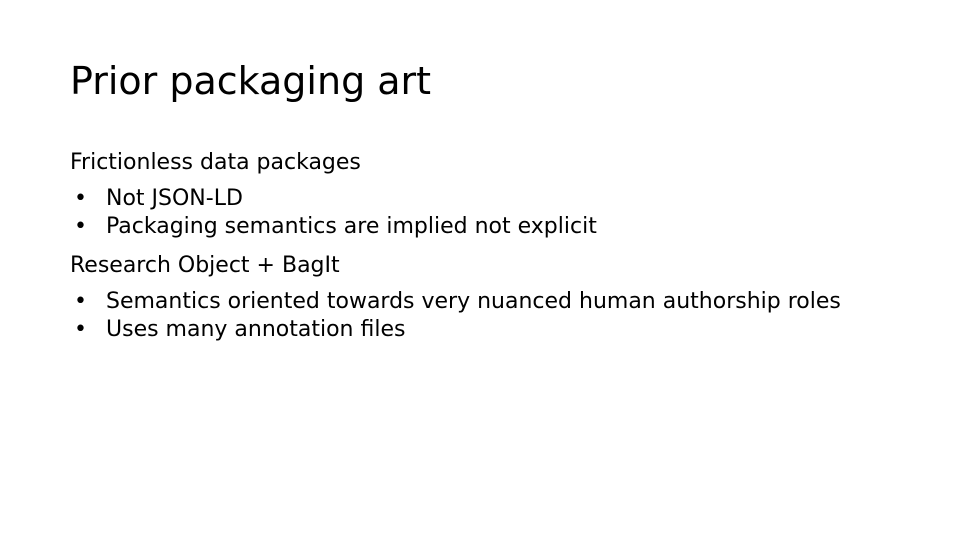 This screenshot has width=960, height=540. I want to click on bullet-item: • Not JSON-LD, so click(480, 199).